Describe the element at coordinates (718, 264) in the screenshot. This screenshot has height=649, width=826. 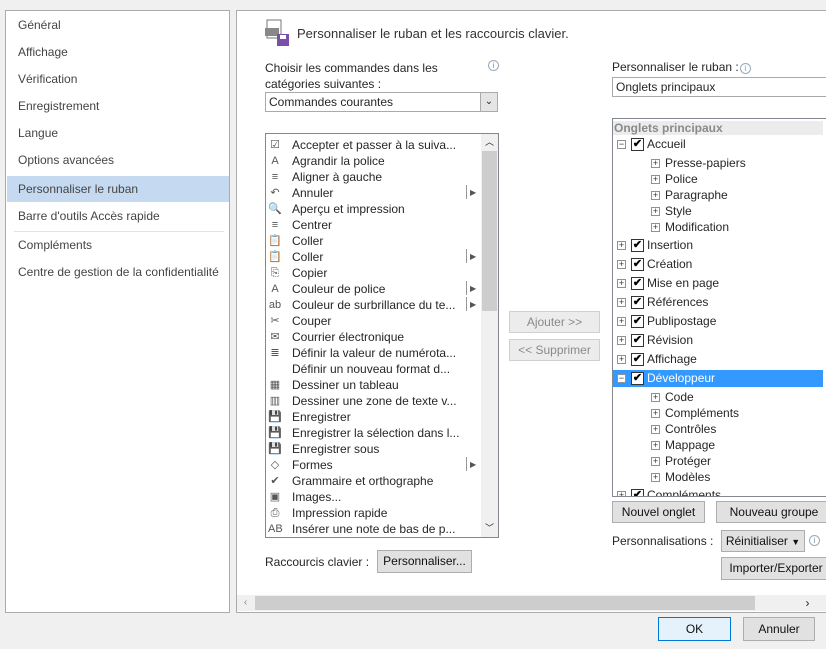
I see `tree-node: + ✔ Création` at that location.